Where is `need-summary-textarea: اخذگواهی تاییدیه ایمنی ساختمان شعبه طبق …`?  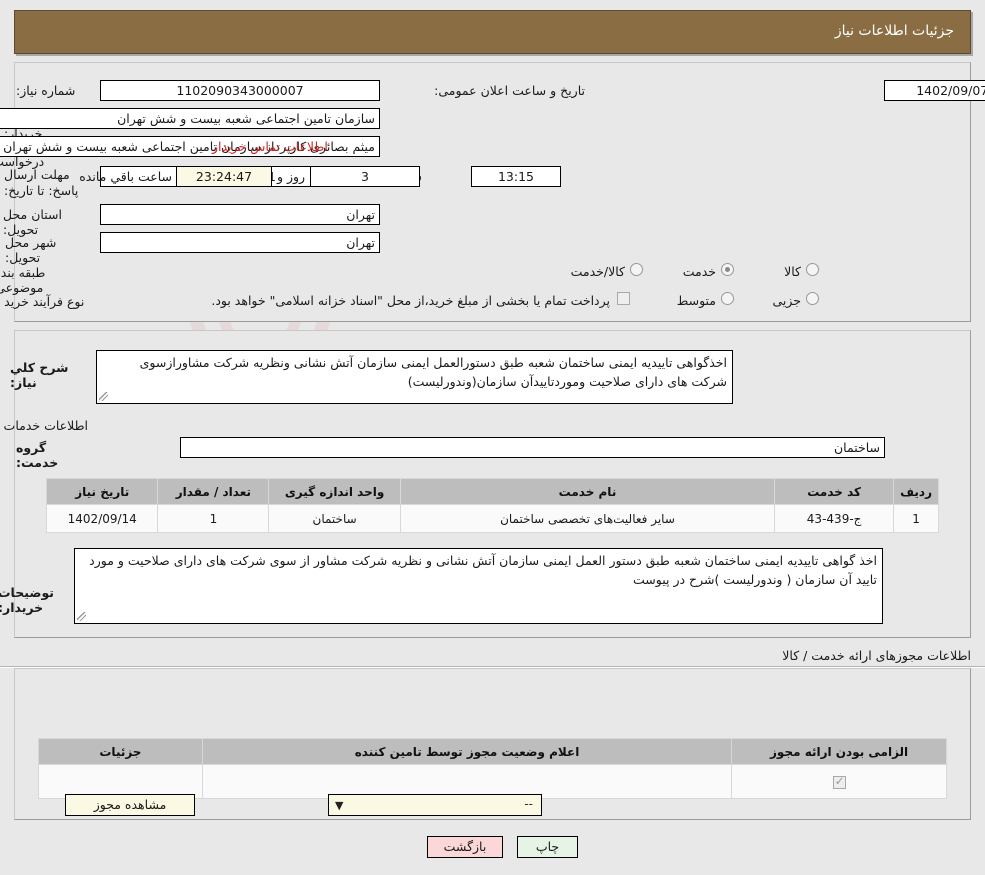 need-summary-textarea: اخذگواهی تاییدیه ایمنی ساختمان شعبه طبق … is located at coordinates (414, 377).